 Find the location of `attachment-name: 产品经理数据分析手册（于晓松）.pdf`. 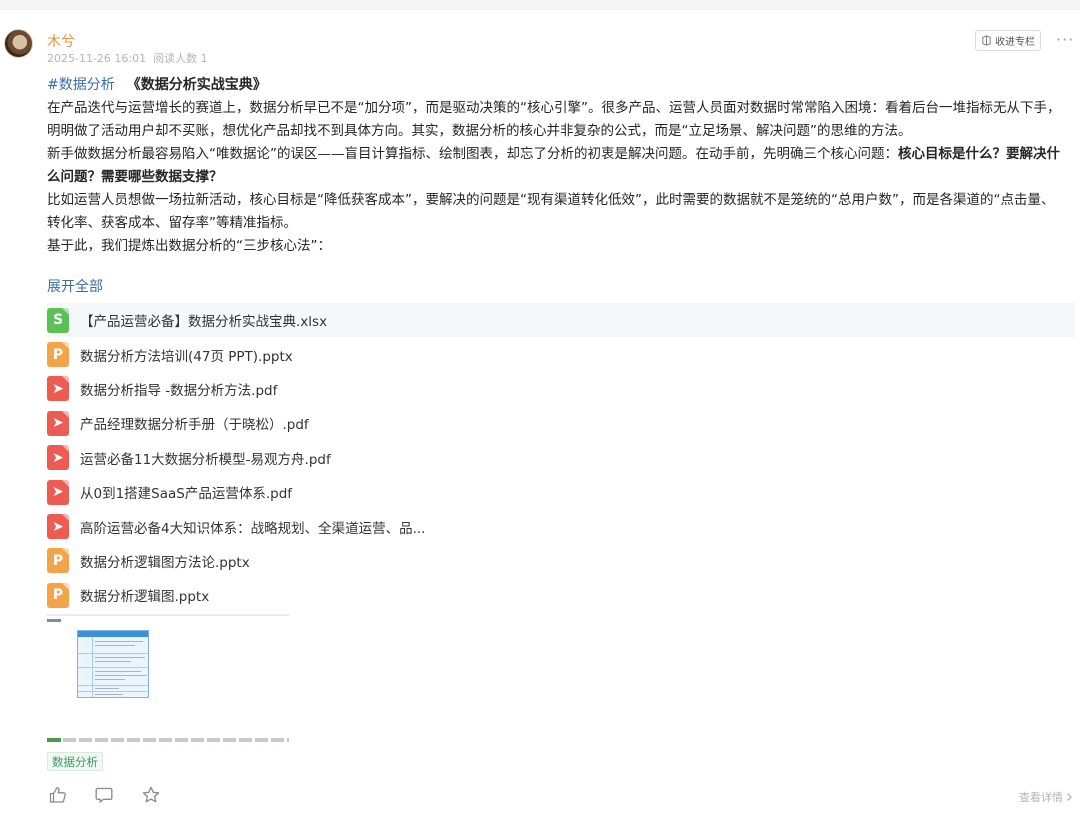

attachment-name: 产品经理数据分析手册（于晓松）.pdf is located at coordinates (194, 425).